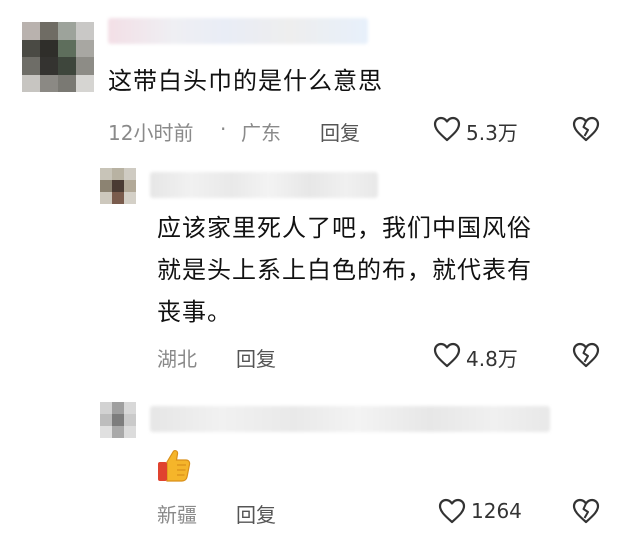  I want to click on like-count: 4.8万, so click(492, 359).